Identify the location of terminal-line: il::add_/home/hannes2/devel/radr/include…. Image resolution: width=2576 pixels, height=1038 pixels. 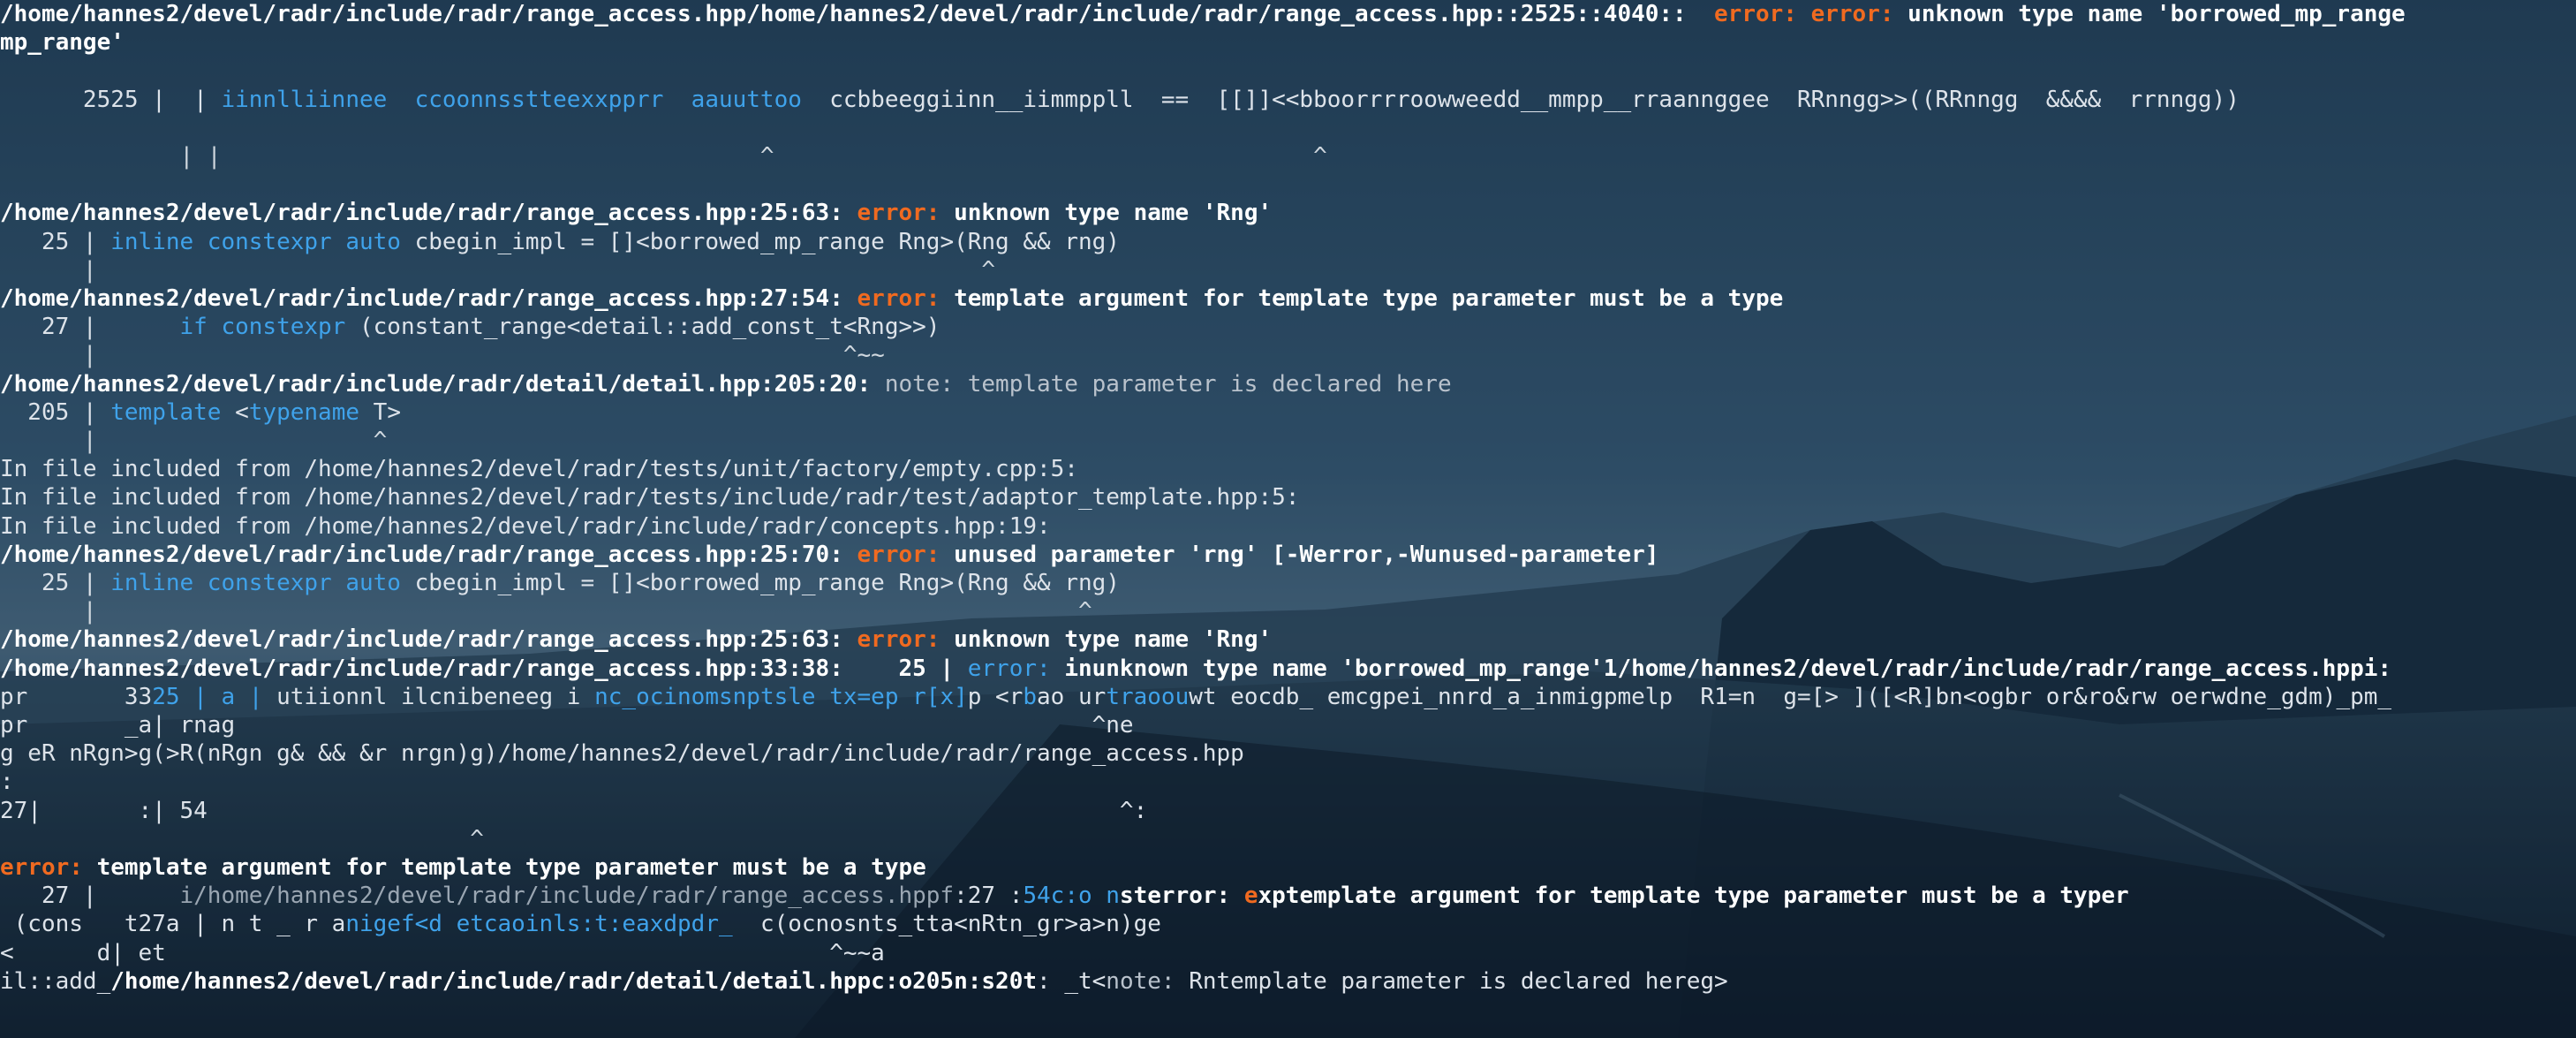
(1288, 981).